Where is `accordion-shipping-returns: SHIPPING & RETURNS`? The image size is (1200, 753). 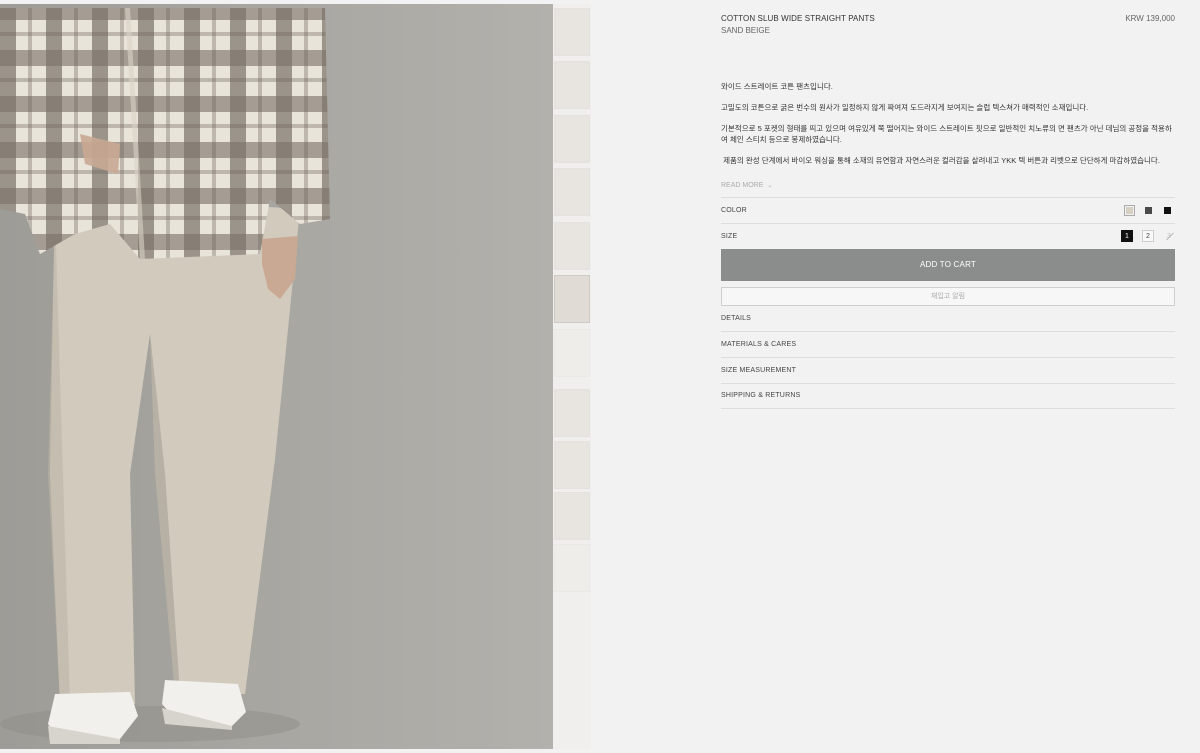 accordion-shipping-returns: SHIPPING & RETURNS is located at coordinates (948, 396).